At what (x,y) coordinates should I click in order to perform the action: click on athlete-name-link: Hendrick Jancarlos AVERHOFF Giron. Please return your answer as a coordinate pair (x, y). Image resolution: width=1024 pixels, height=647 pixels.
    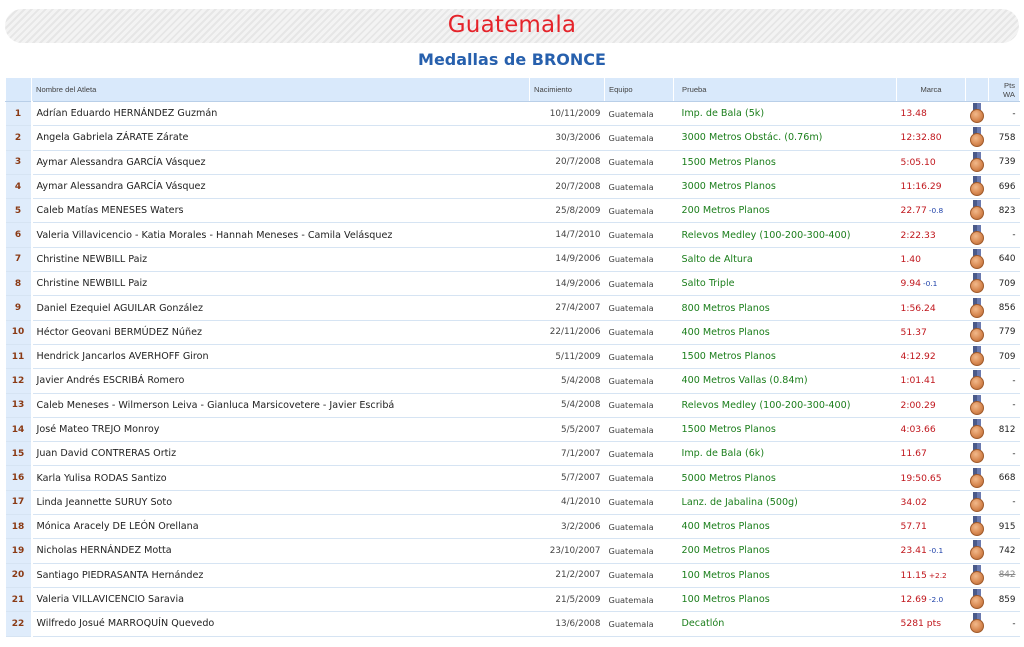
    Looking at the image, I should click on (280, 357).